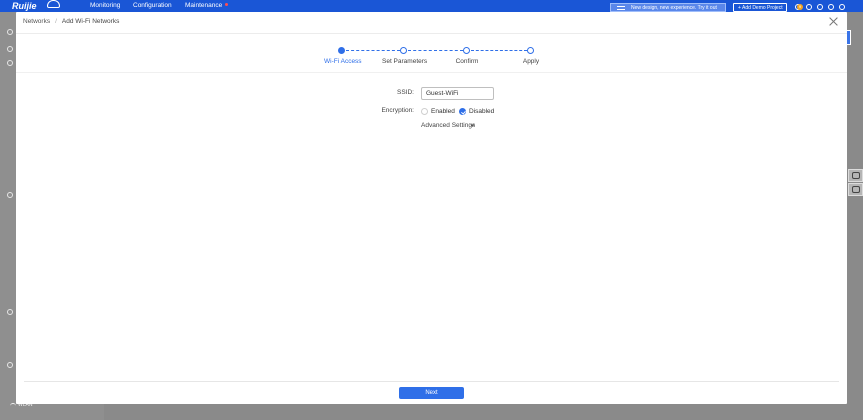  I want to click on shield-icon, so click(10, 312).